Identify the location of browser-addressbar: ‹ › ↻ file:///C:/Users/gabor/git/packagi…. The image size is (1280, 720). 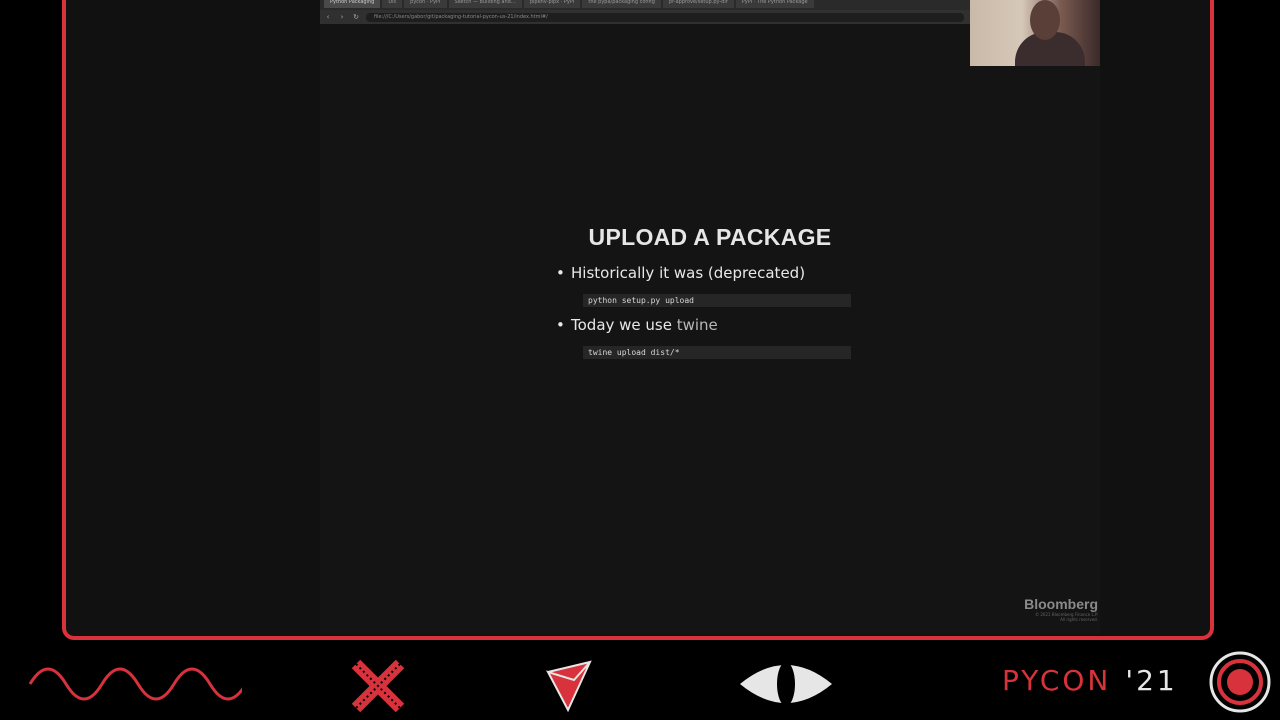
(645, 17).